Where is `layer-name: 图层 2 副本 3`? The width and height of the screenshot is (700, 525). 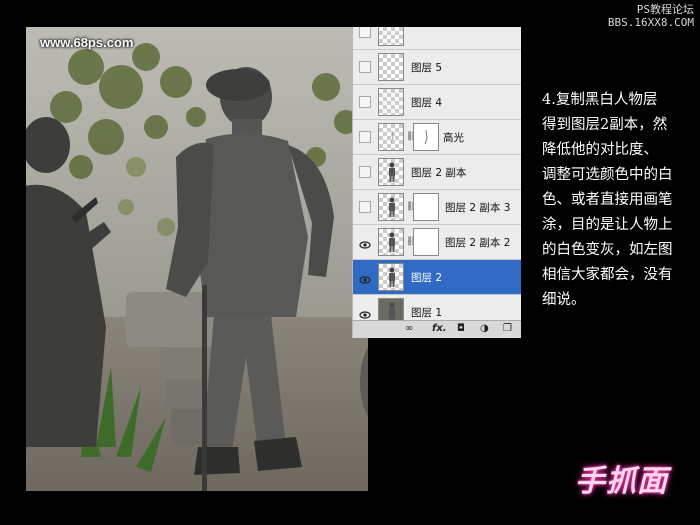
layer-name: 图层 2 副本 3 is located at coordinates (478, 208).